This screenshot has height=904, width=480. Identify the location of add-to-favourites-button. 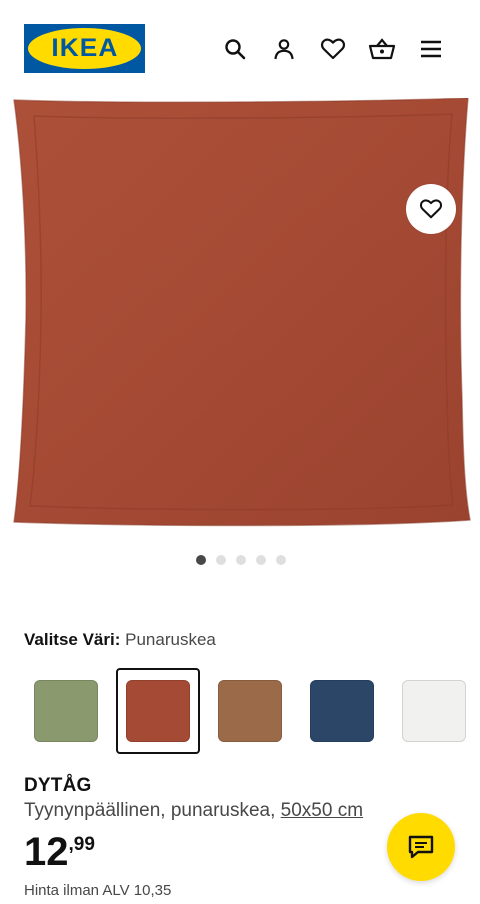
(431, 209).